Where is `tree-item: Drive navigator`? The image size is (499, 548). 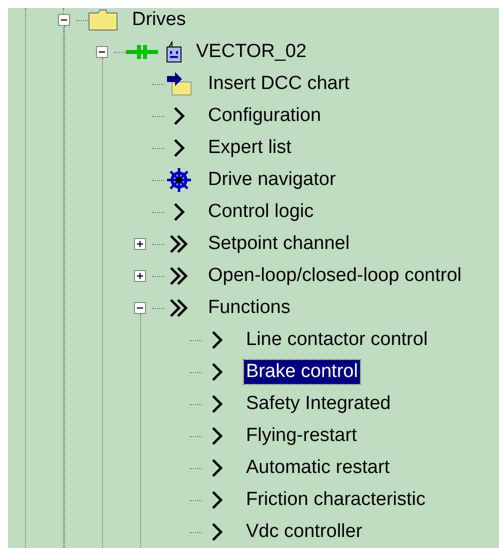
tree-item: Drive navigator is located at coordinates (272, 180).